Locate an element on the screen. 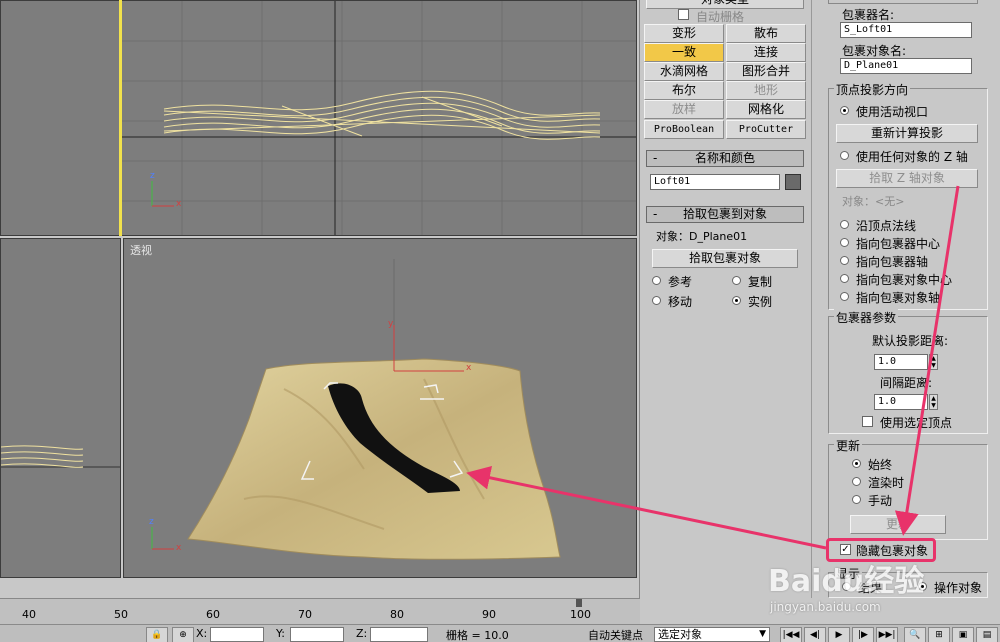 Image resolution: width=1000 pixels, height=642 pixels. auto-grid-checkbox is located at coordinates (683, 14).